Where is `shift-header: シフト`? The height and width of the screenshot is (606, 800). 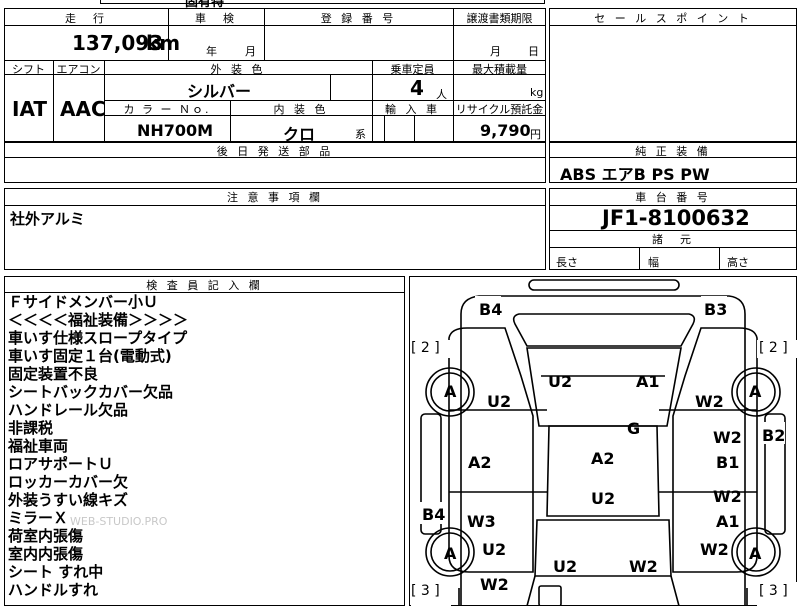 shift-header: シフト is located at coordinates (28, 69).